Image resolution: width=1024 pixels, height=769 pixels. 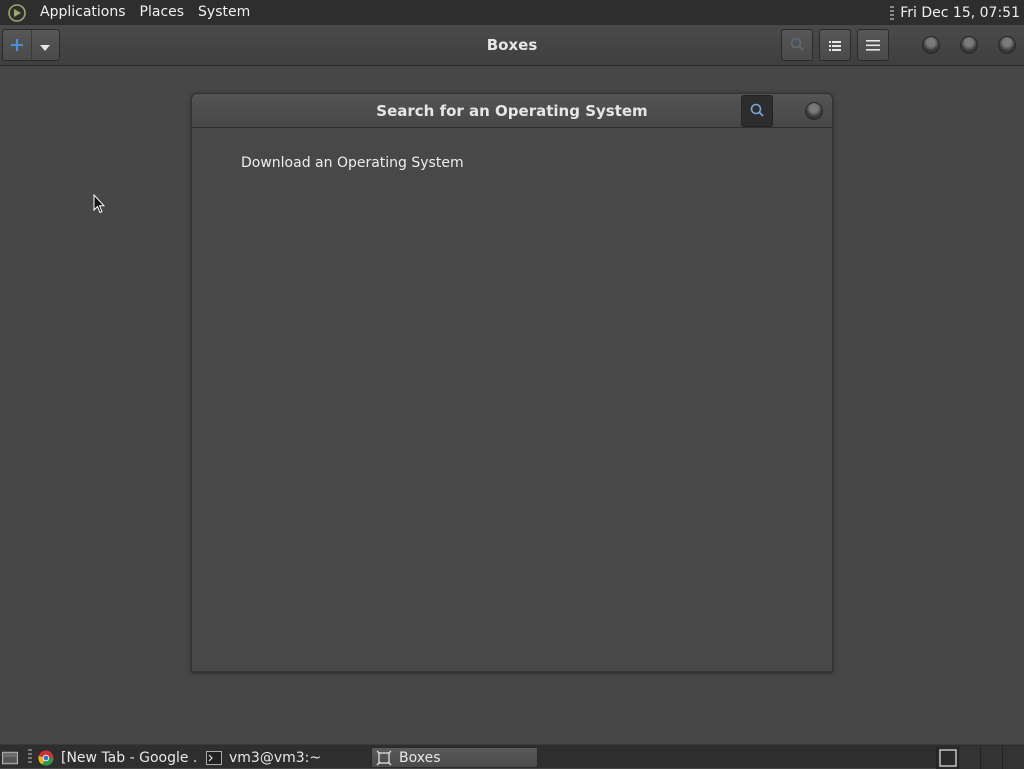 I want to click on panel-handle, so click(x=892, y=12).